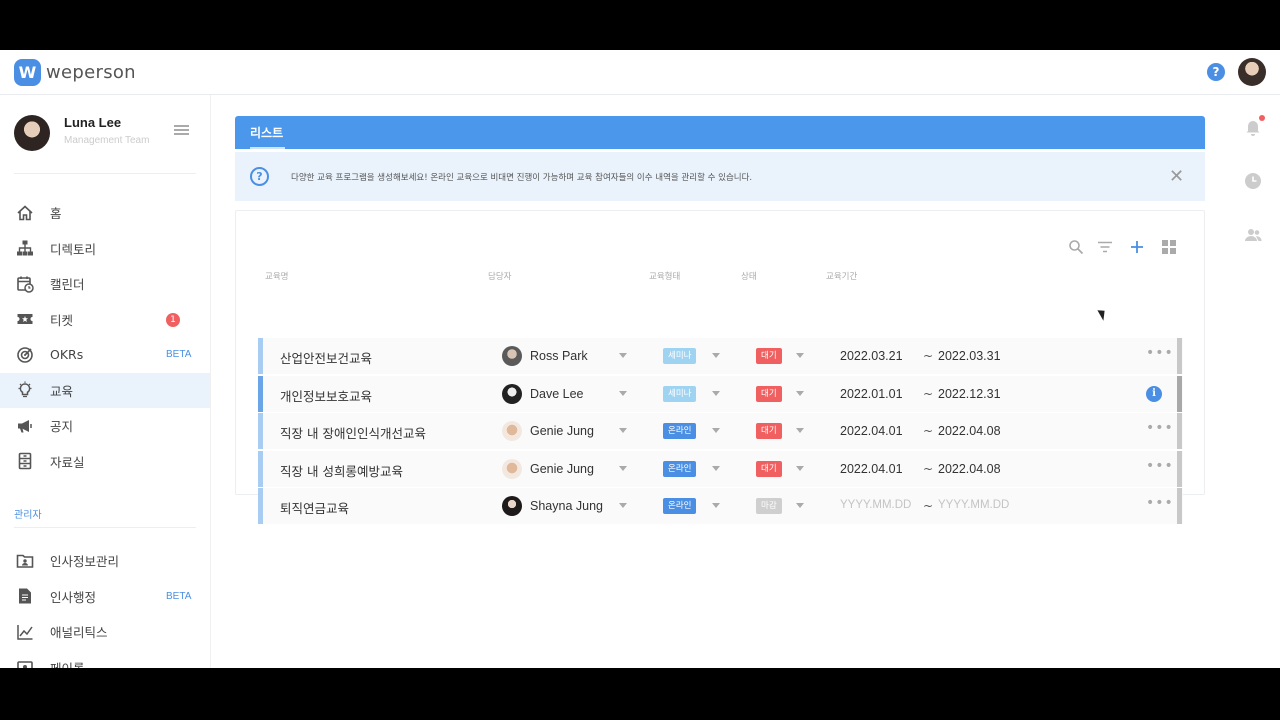 This screenshot has width=1280, height=720. I want to click on course-title: 산업안전보건교육, so click(326, 357).